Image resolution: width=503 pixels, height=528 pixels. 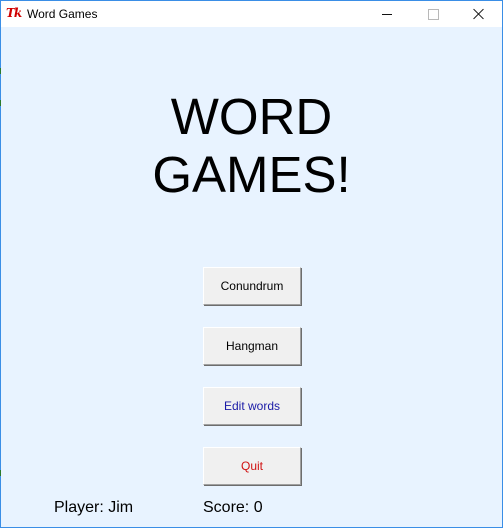 I want to click on close-button, so click(x=479, y=14).